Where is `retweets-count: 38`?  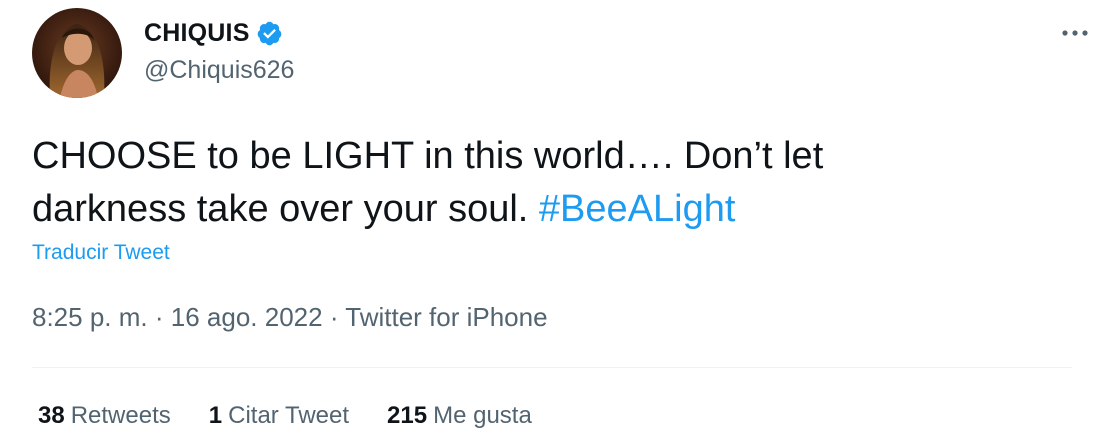
retweets-count: 38 is located at coordinates (51, 415).